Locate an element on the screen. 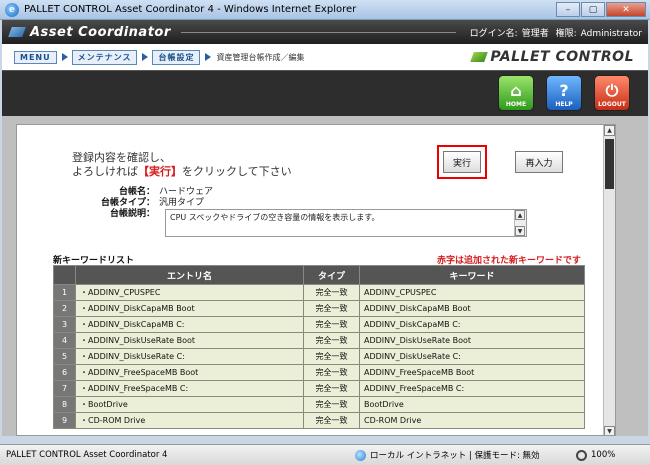 This screenshot has height=465, width=650. execute-button: 実行 is located at coordinates (462, 162).